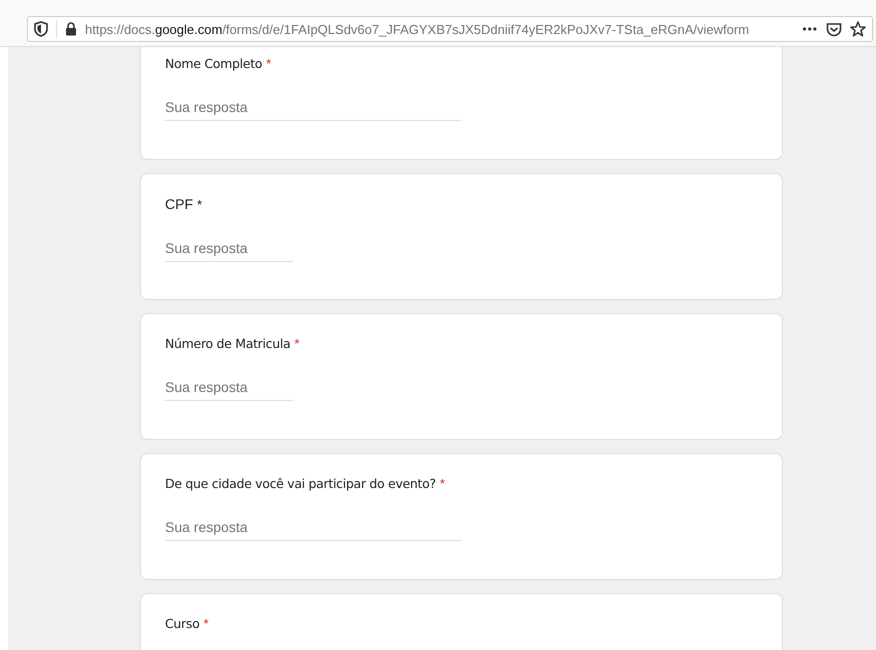 The width and height of the screenshot is (876, 650). Describe the element at coordinates (300, 483) in the screenshot. I see `question-label: De que cidade você vai participar do evento?` at that location.